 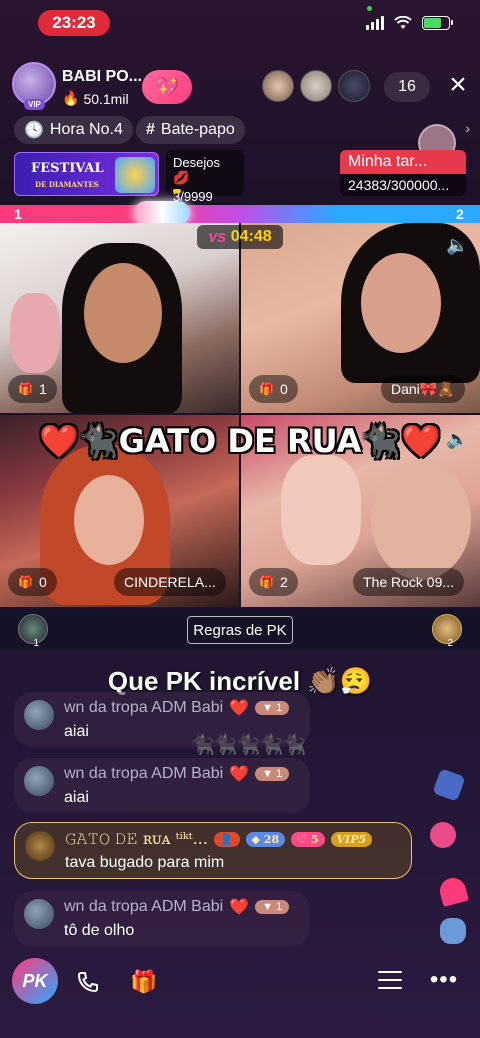 I want to click on pk-right-top-gifter-avatar: 2, so click(x=447, y=631).